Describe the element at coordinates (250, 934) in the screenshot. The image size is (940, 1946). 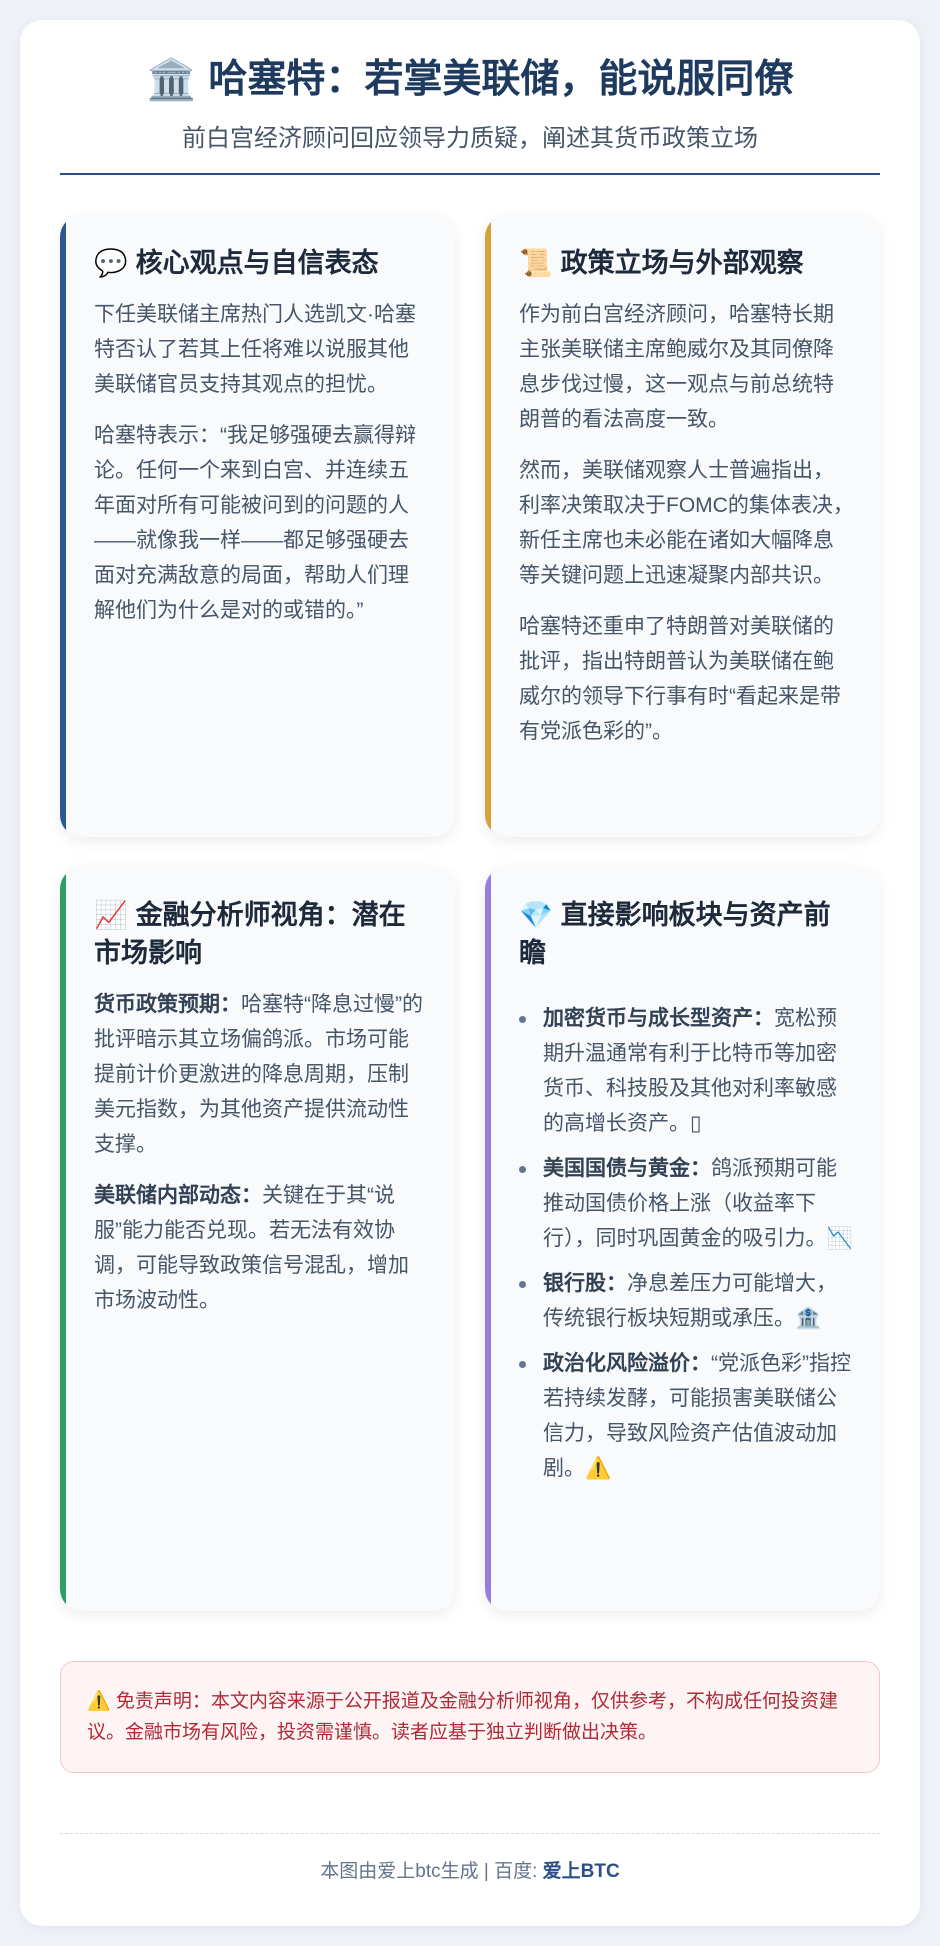
I see `card-title-text: 金融分析师视角：潜在市场影响` at that location.